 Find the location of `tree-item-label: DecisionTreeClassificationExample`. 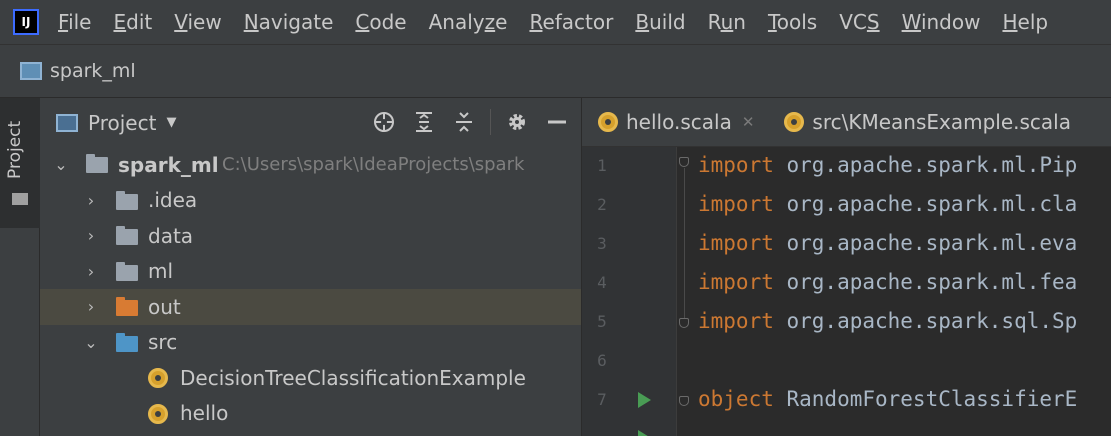

tree-item-label: DecisionTreeClassificationExample is located at coordinates (353, 377).